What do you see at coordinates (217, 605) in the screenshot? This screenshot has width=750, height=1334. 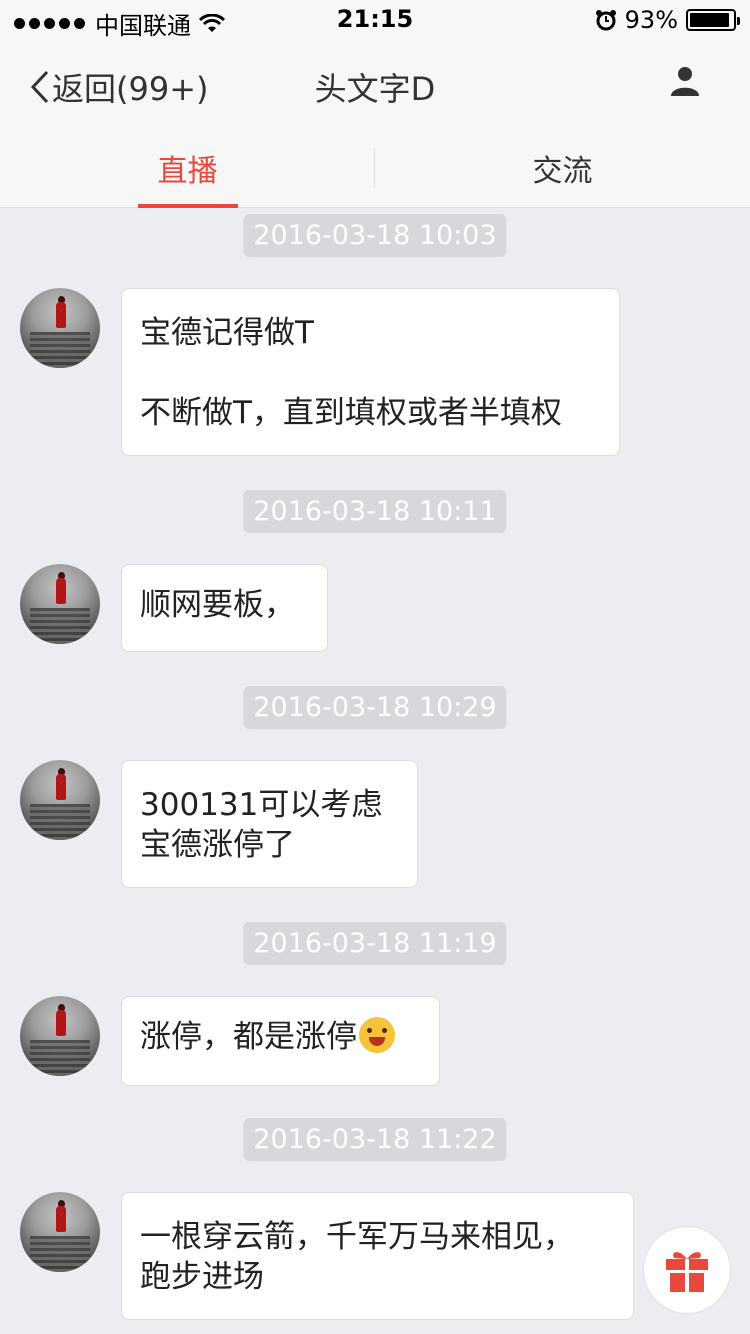 I see `message-text: 顺网要板，` at bounding box center [217, 605].